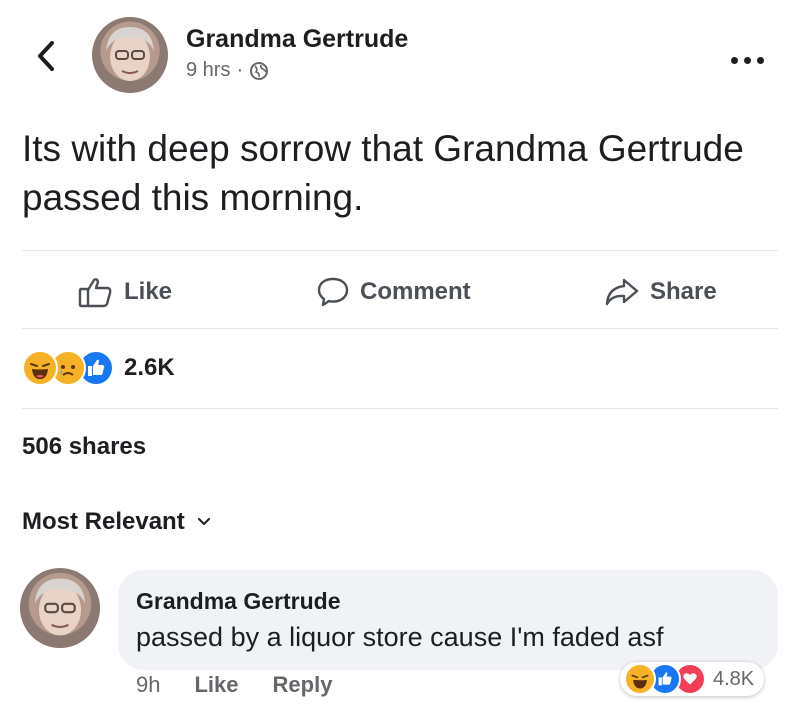 This screenshot has height=717, width=800. What do you see at coordinates (216, 685) in the screenshot?
I see `comment-like-button: Like` at bounding box center [216, 685].